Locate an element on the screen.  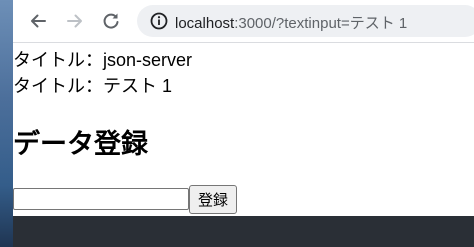
url-text: localhost:3000/?textinput=テスト 1 is located at coordinates (291, 22).